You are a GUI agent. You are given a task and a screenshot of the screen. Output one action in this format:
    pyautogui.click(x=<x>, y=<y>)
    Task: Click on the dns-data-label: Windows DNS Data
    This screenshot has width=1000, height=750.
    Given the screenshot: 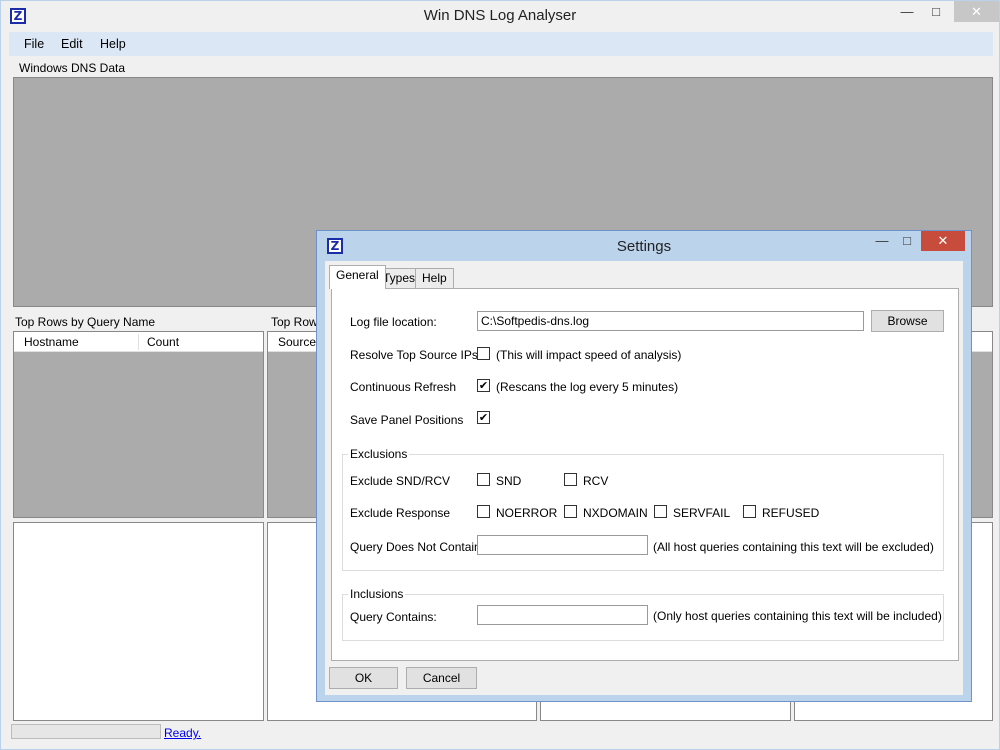 What is the action you would take?
    pyautogui.click(x=72, y=68)
    